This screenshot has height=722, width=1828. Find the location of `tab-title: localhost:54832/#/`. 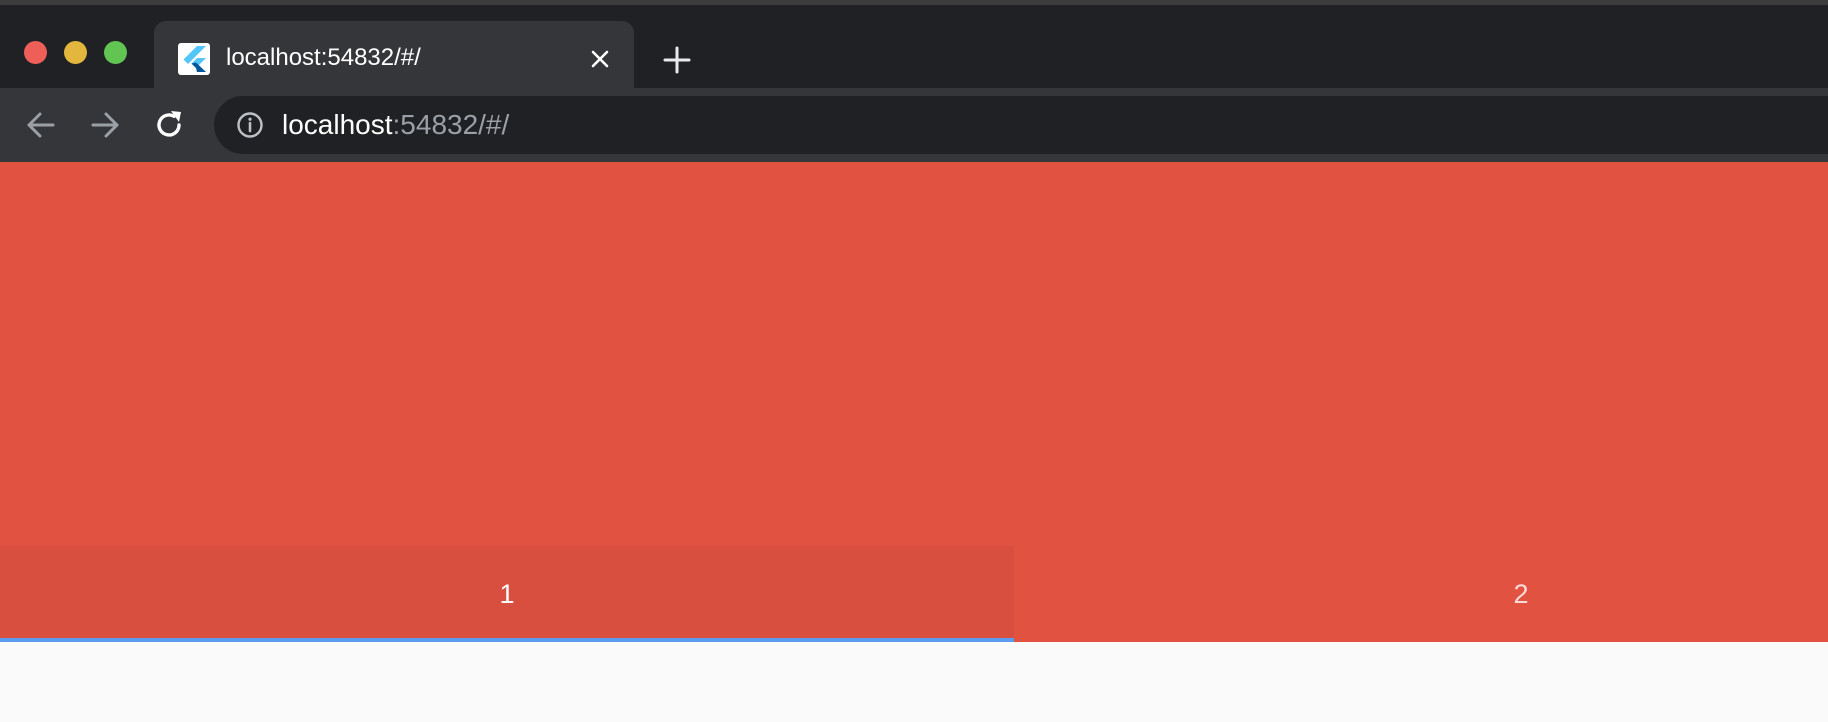

tab-title: localhost:54832/#/ is located at coordinates (323, 57).